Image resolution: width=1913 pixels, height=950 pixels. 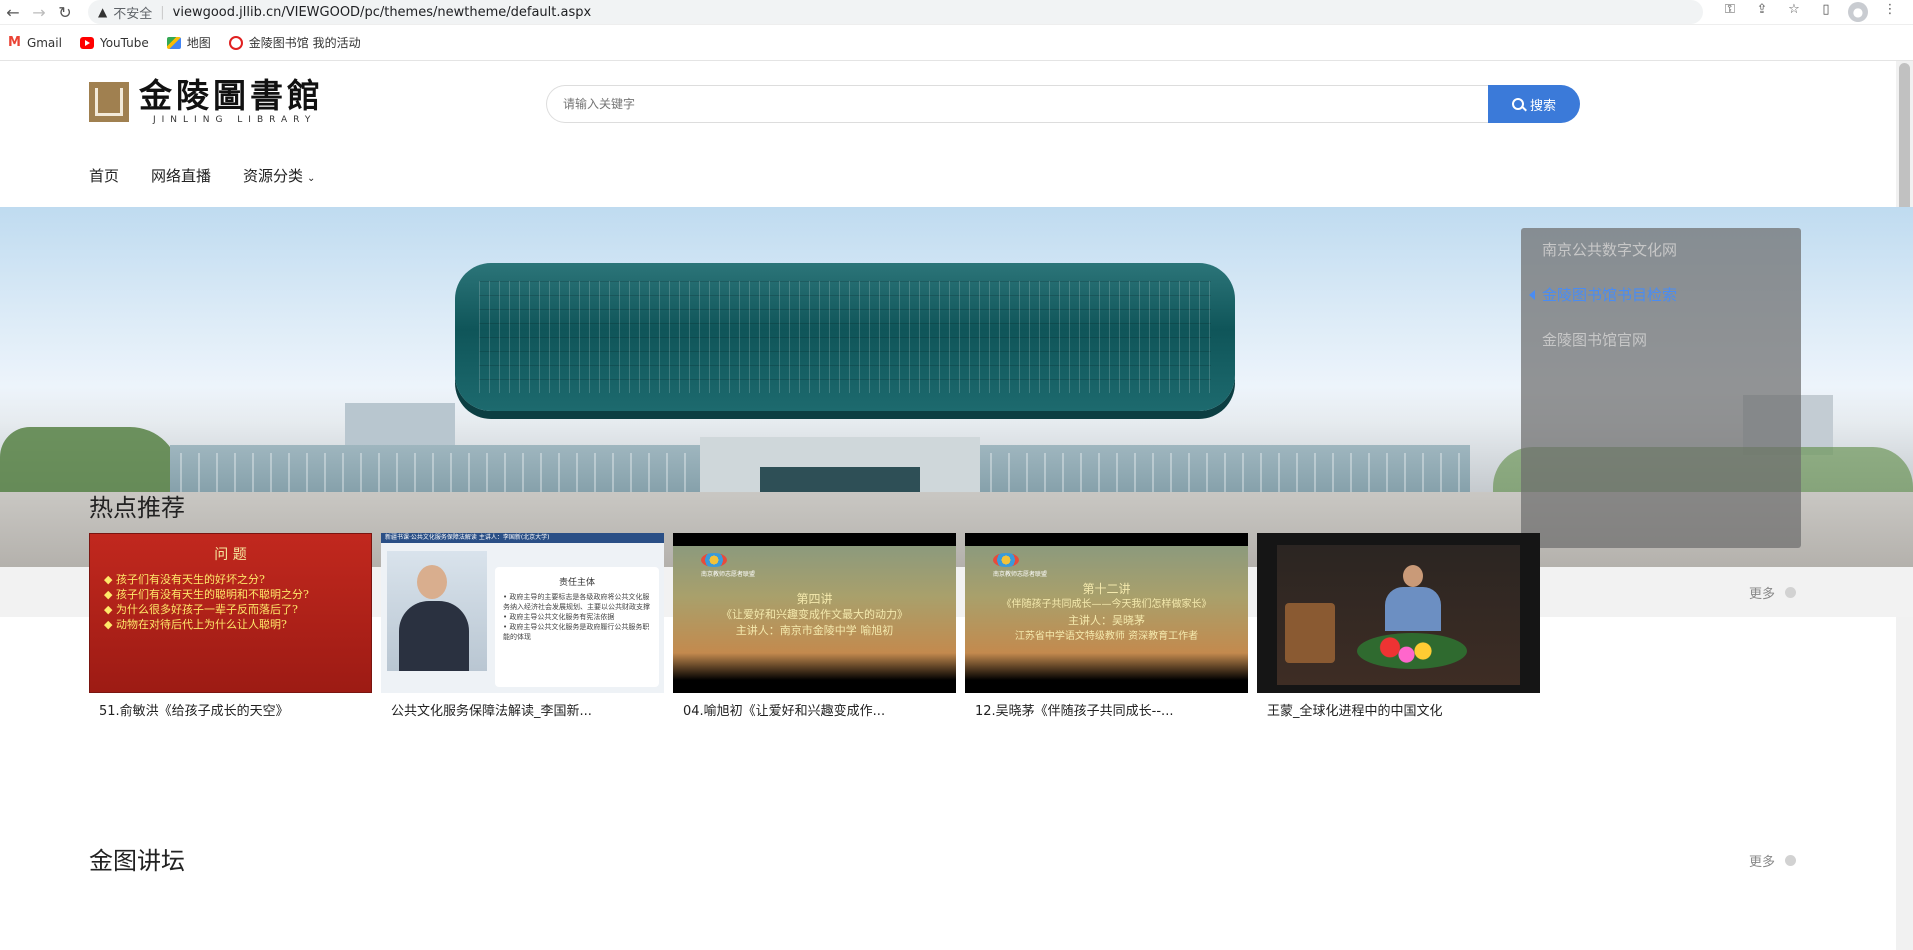 I want to click on thumb-header-bar: 新疆书课·公共文化服务保障法解读 主讲人：李国新(北京大学), so click(x=522, y=538).